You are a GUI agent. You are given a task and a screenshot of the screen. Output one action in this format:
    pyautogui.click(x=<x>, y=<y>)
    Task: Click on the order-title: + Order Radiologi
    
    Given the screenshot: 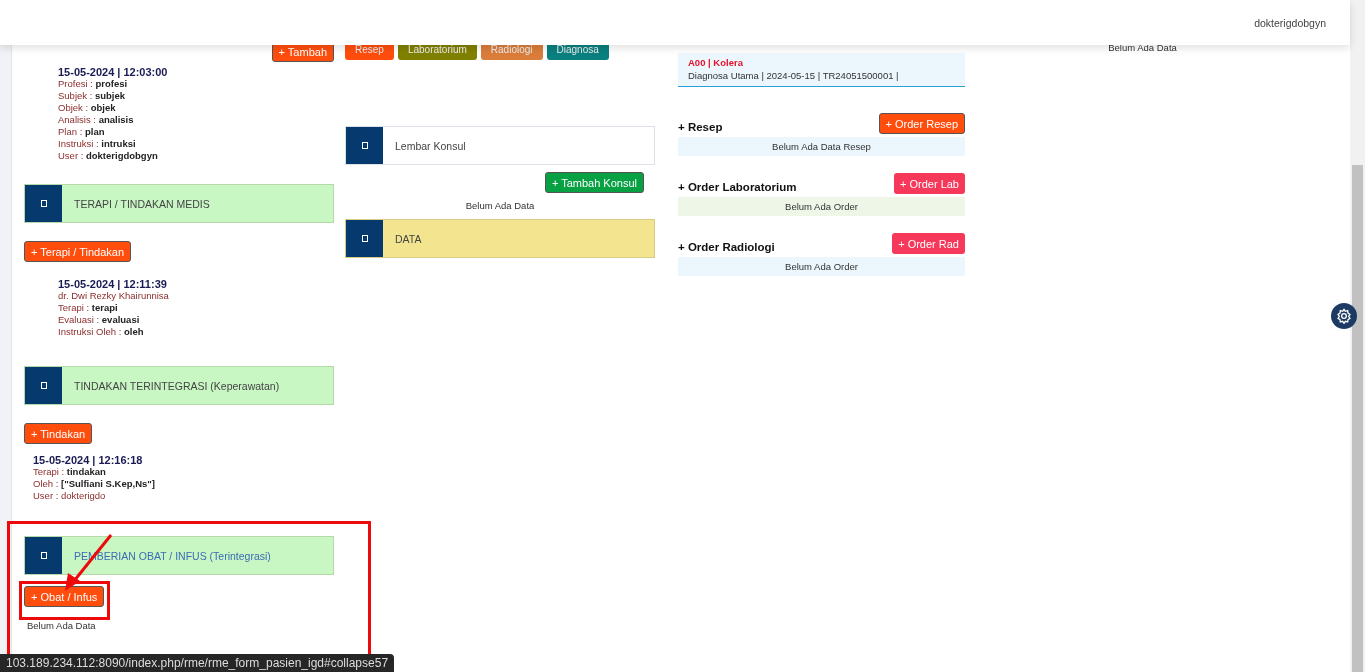 What is the action you would take?
    pyautogui.click(x=726, y=247)
    